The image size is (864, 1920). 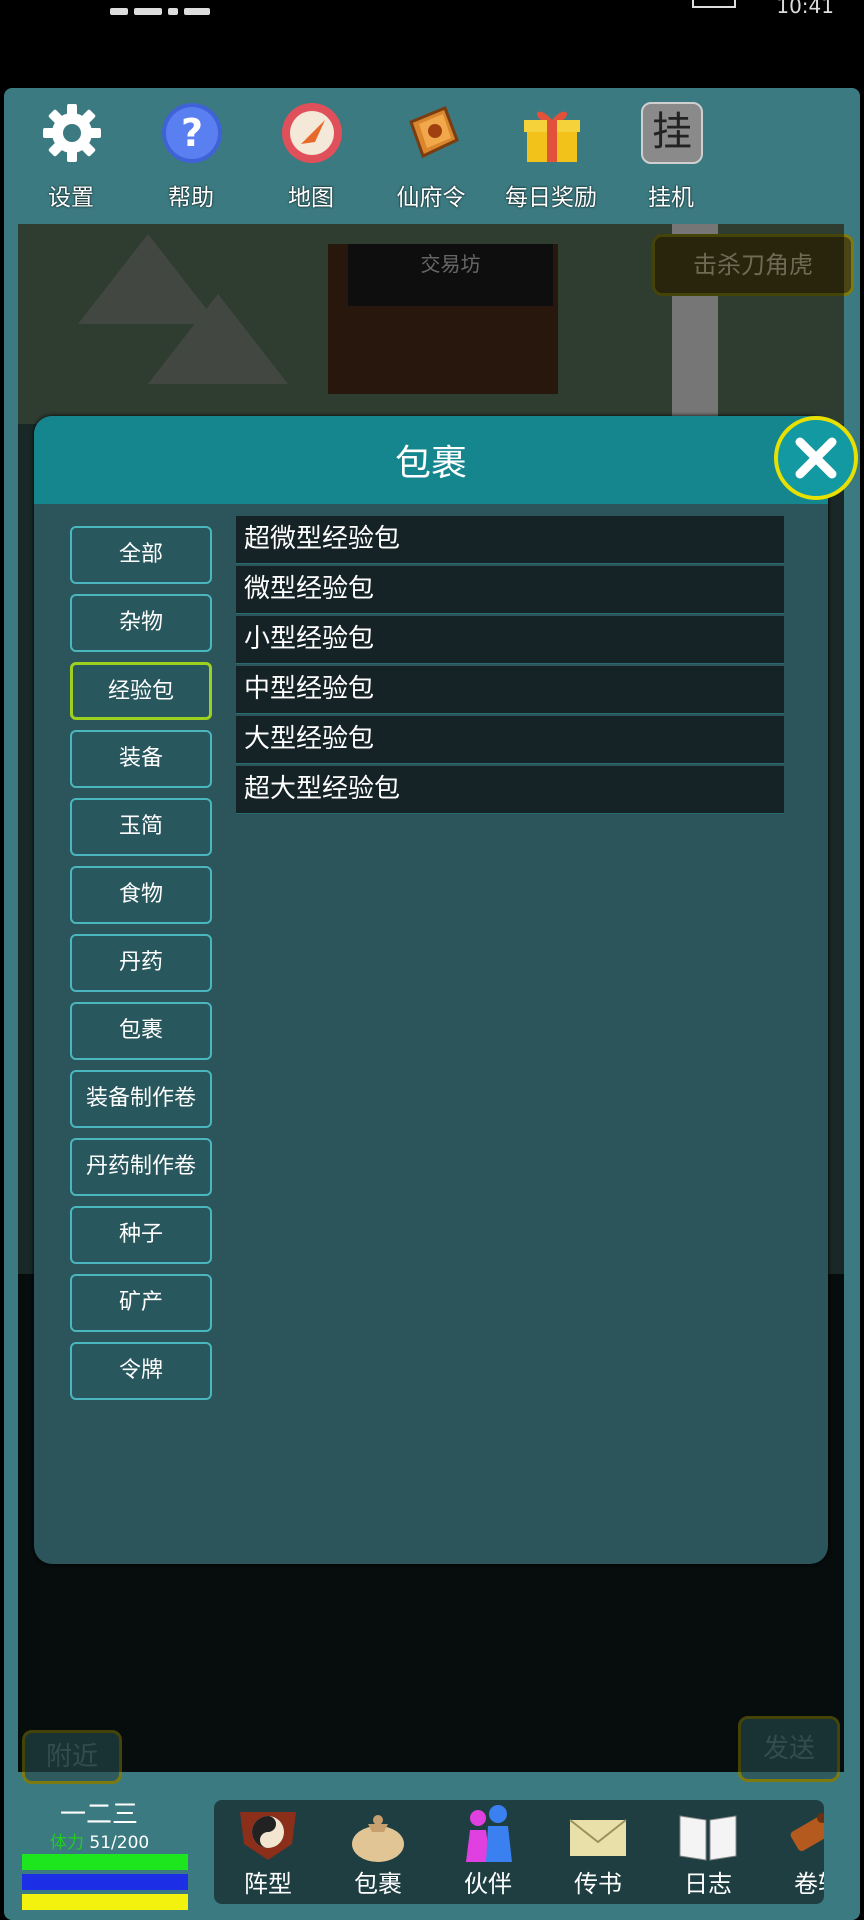 I want to click on toolbar-label: 仙府令, so click(x=431, y=198).